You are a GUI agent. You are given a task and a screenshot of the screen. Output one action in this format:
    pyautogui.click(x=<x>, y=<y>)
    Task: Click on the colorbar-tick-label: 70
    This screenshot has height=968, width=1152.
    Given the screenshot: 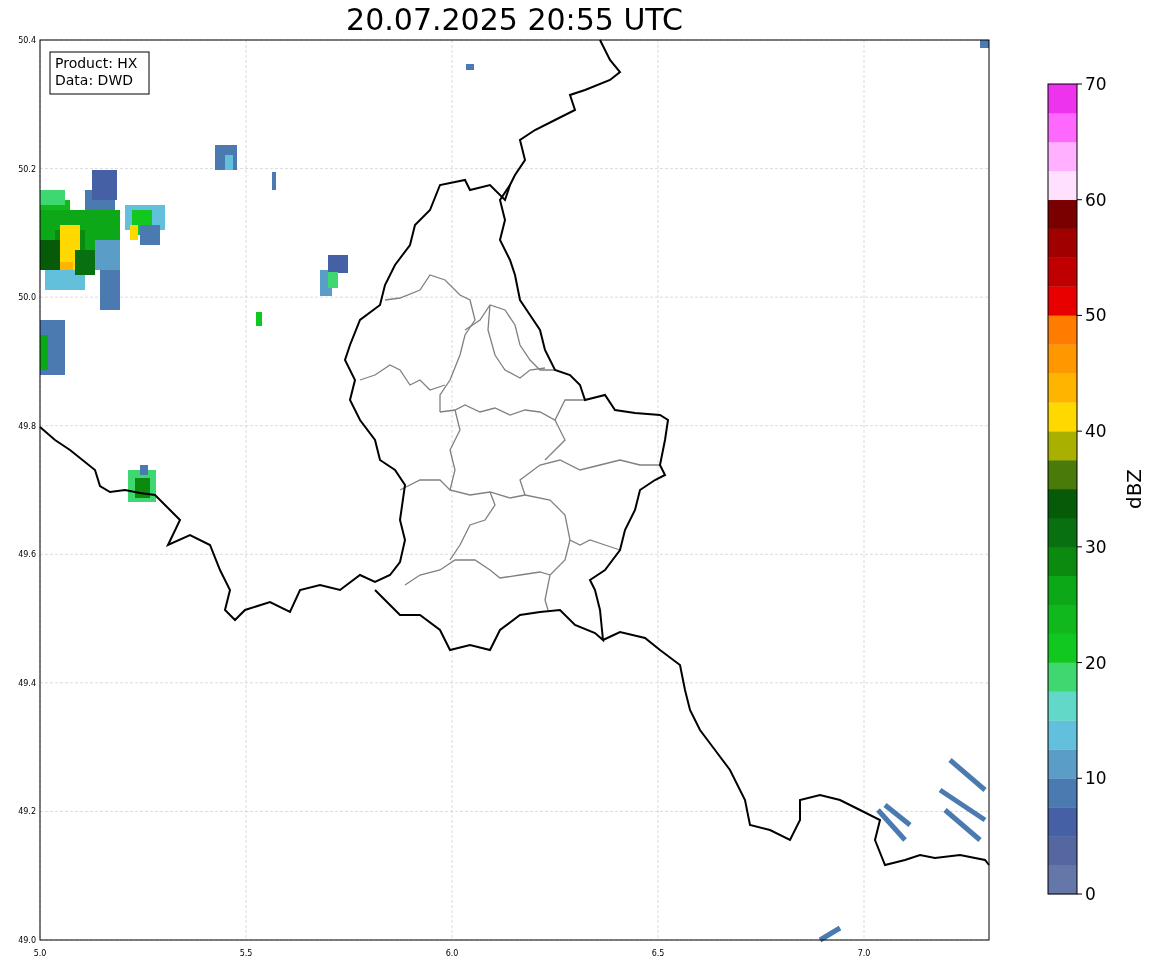 What is the action you would take?
    pyautogui.click(x=1096, y=84)
    